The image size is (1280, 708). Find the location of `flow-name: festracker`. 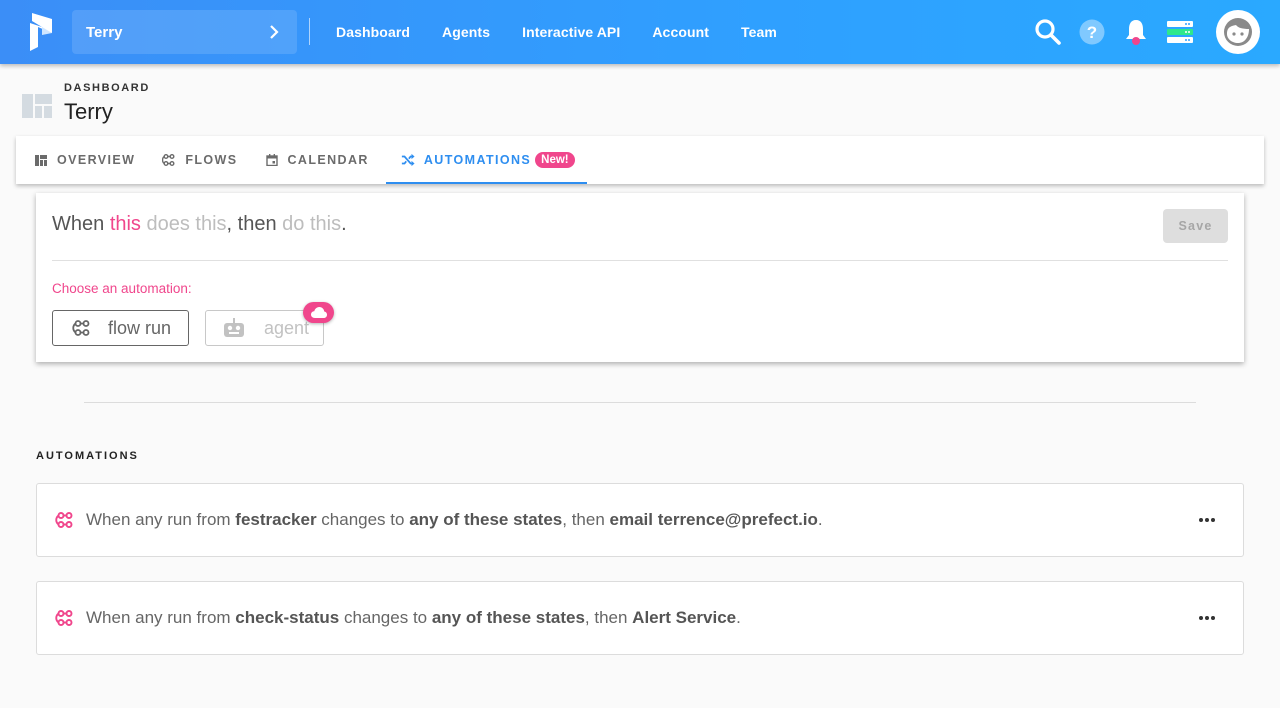

flow-name: festracker is located at coordinates (276, 519).